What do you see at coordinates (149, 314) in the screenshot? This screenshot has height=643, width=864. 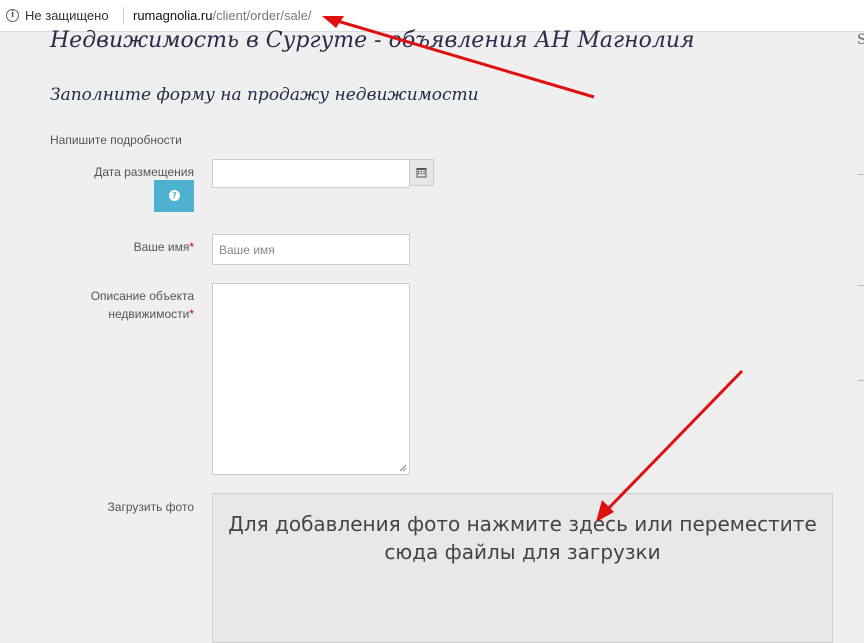 I see `description-label-line2: недвижимости` at bounding box center [149, 314].